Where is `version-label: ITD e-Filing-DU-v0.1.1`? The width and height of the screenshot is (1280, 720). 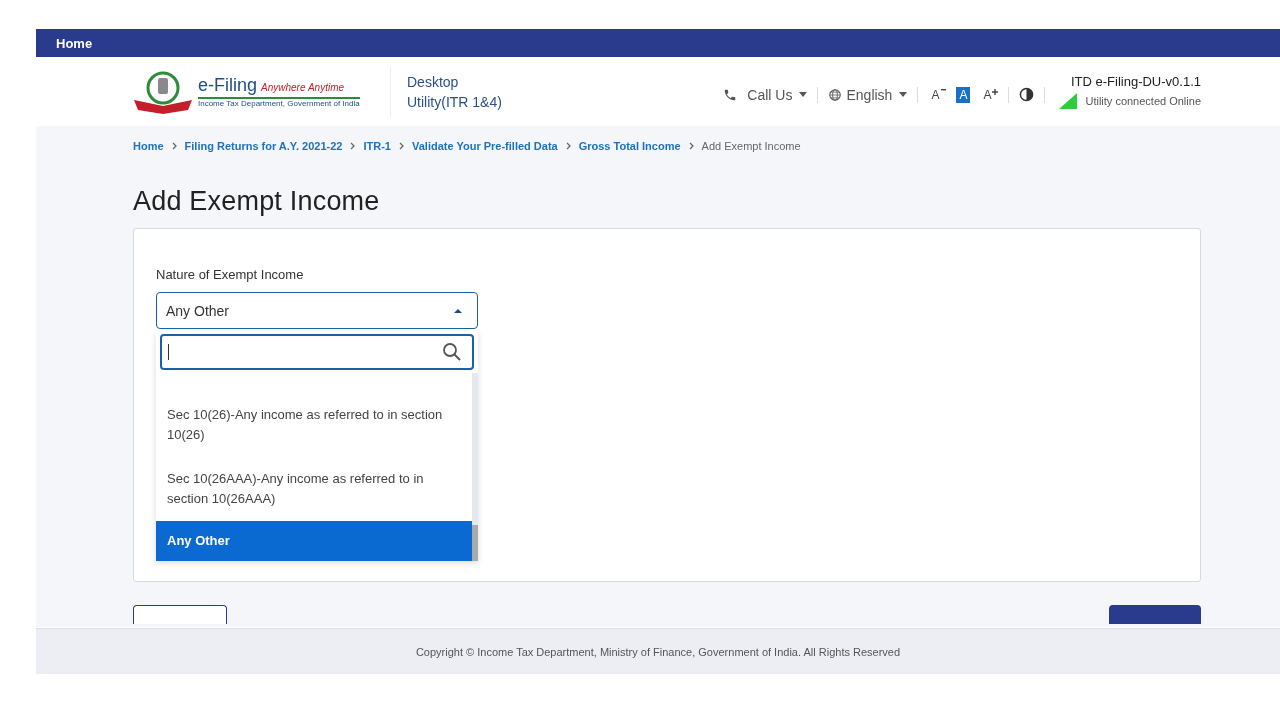
version-label: ITD e-Filing-DU-v0.1.1 is located at coordinates (1135, 81).